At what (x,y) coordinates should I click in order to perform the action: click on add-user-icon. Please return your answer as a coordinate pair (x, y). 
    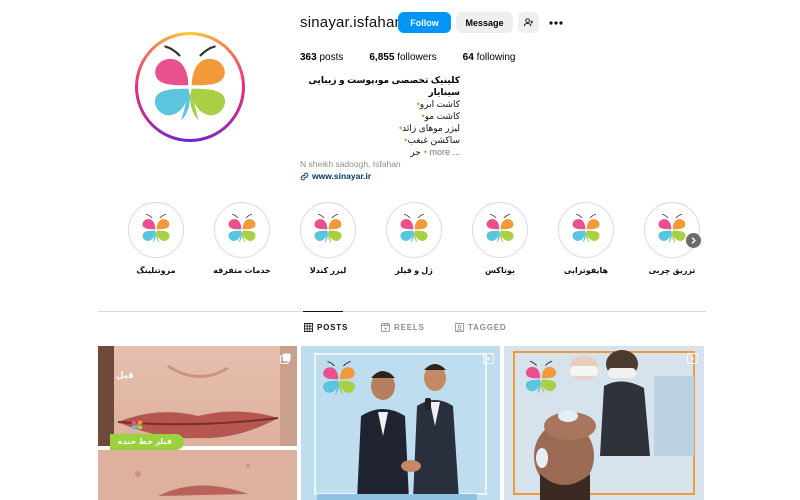
    Looking at the image, I should click on (528, 22).